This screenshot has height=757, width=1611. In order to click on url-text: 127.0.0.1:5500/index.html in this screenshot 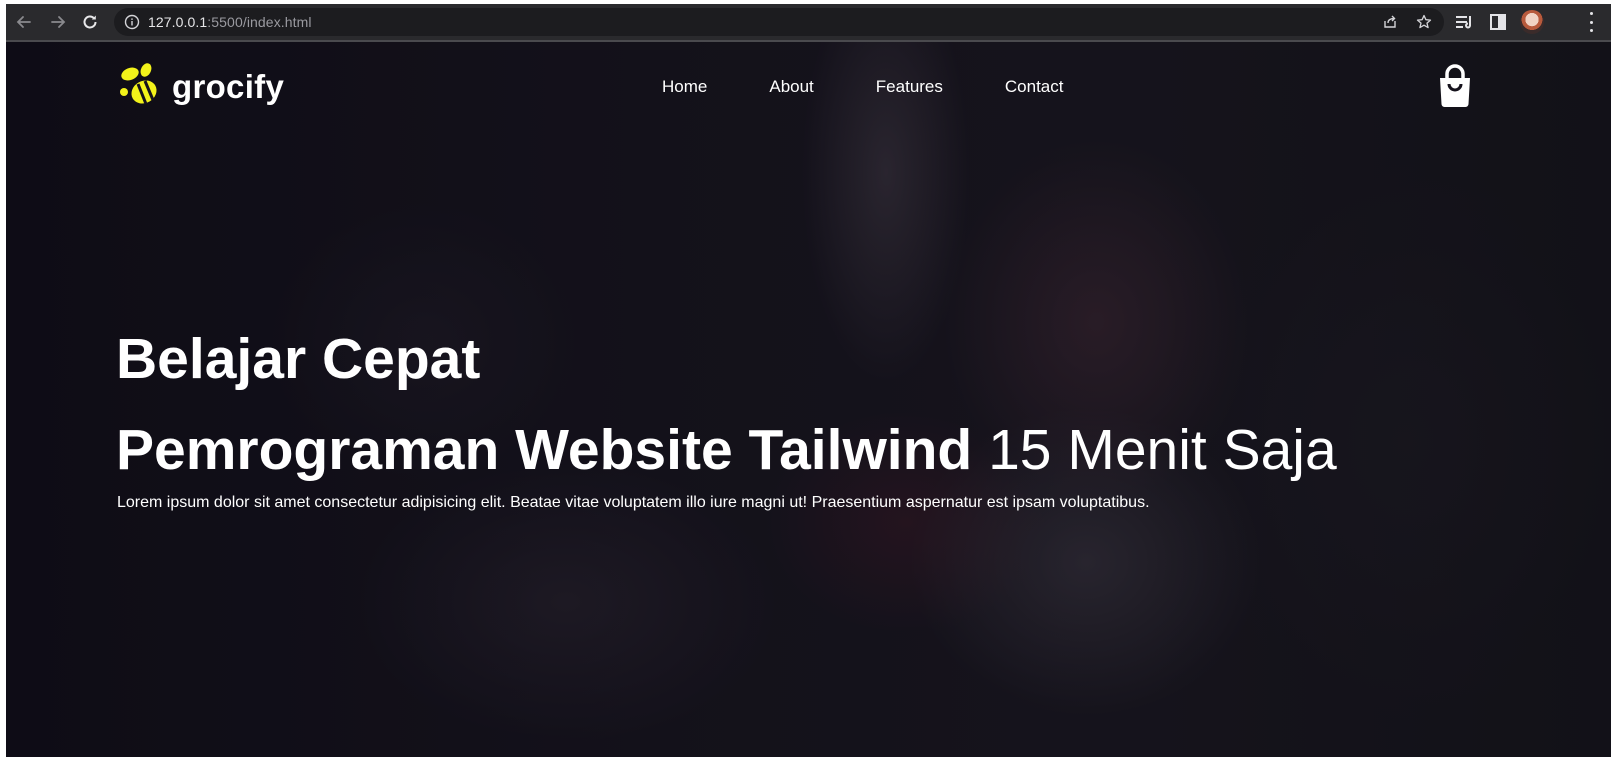, I will do `click(230, 22)`.